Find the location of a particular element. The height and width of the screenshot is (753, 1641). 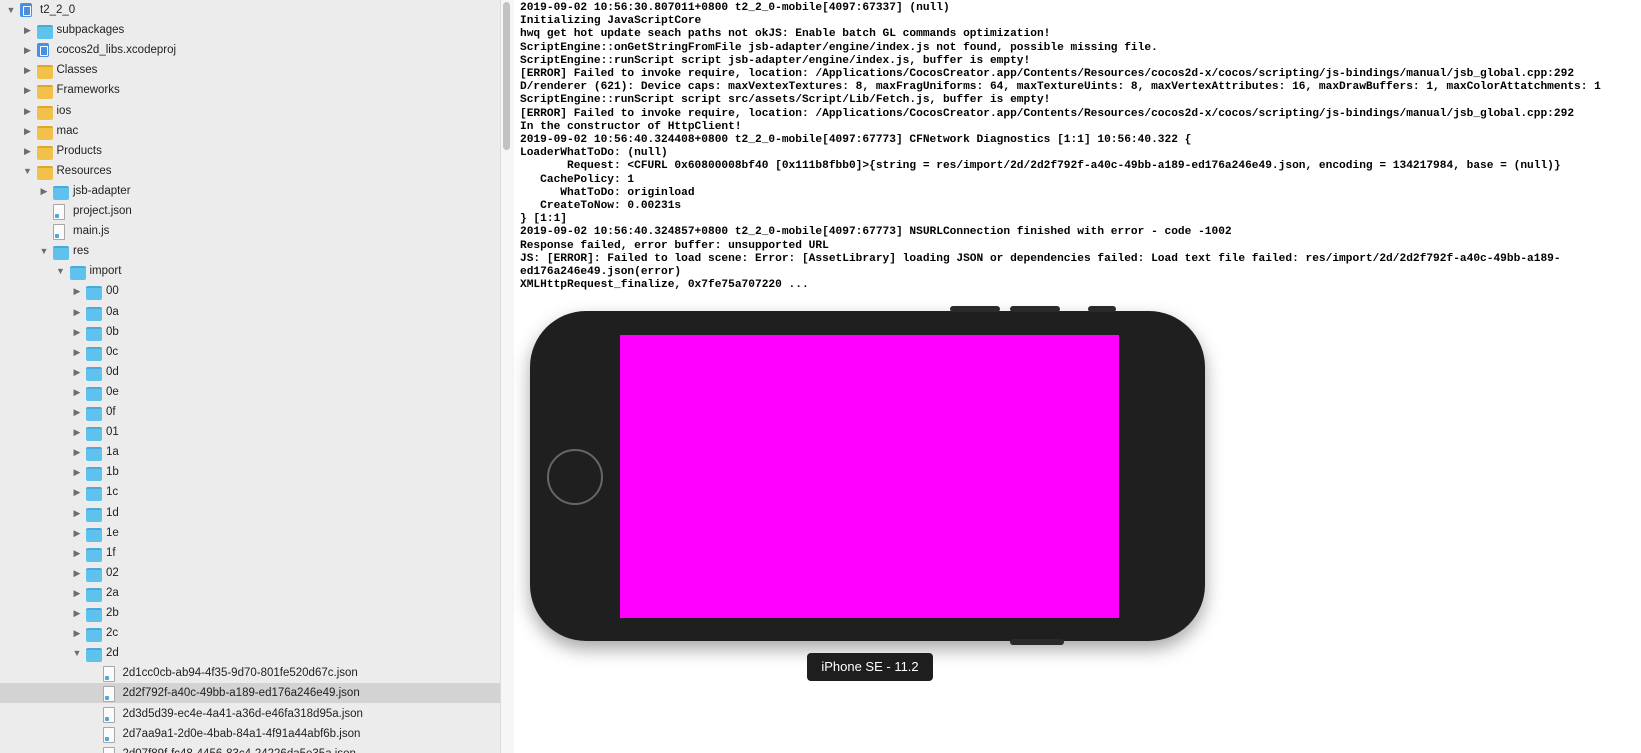

simulator-screen is located at coordinates (869, 476).